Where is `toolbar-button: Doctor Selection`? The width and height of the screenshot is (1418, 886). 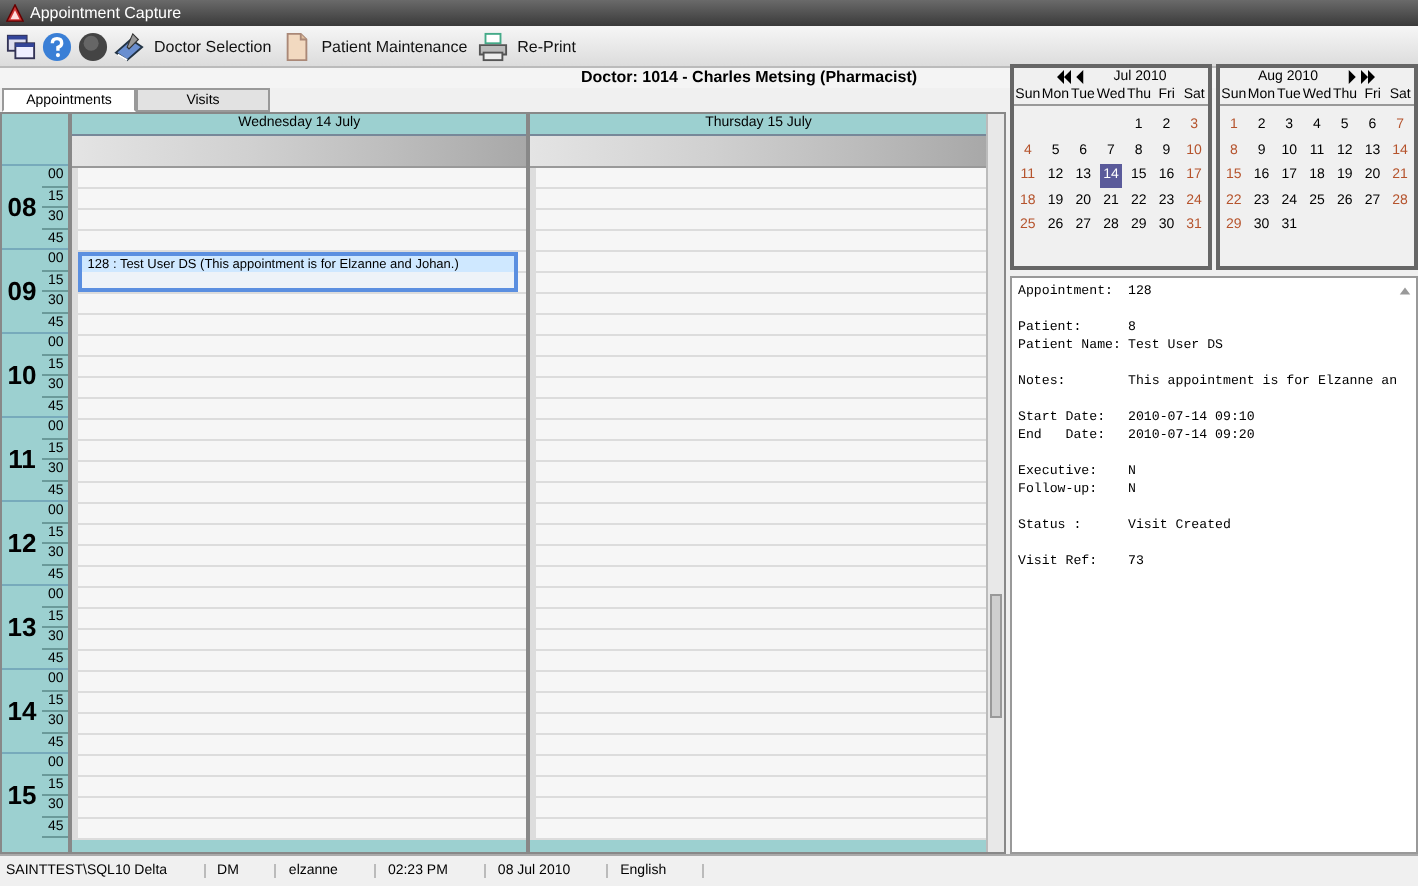
toolbar-button: Doctor Selection is located at coordinates (213, 46).